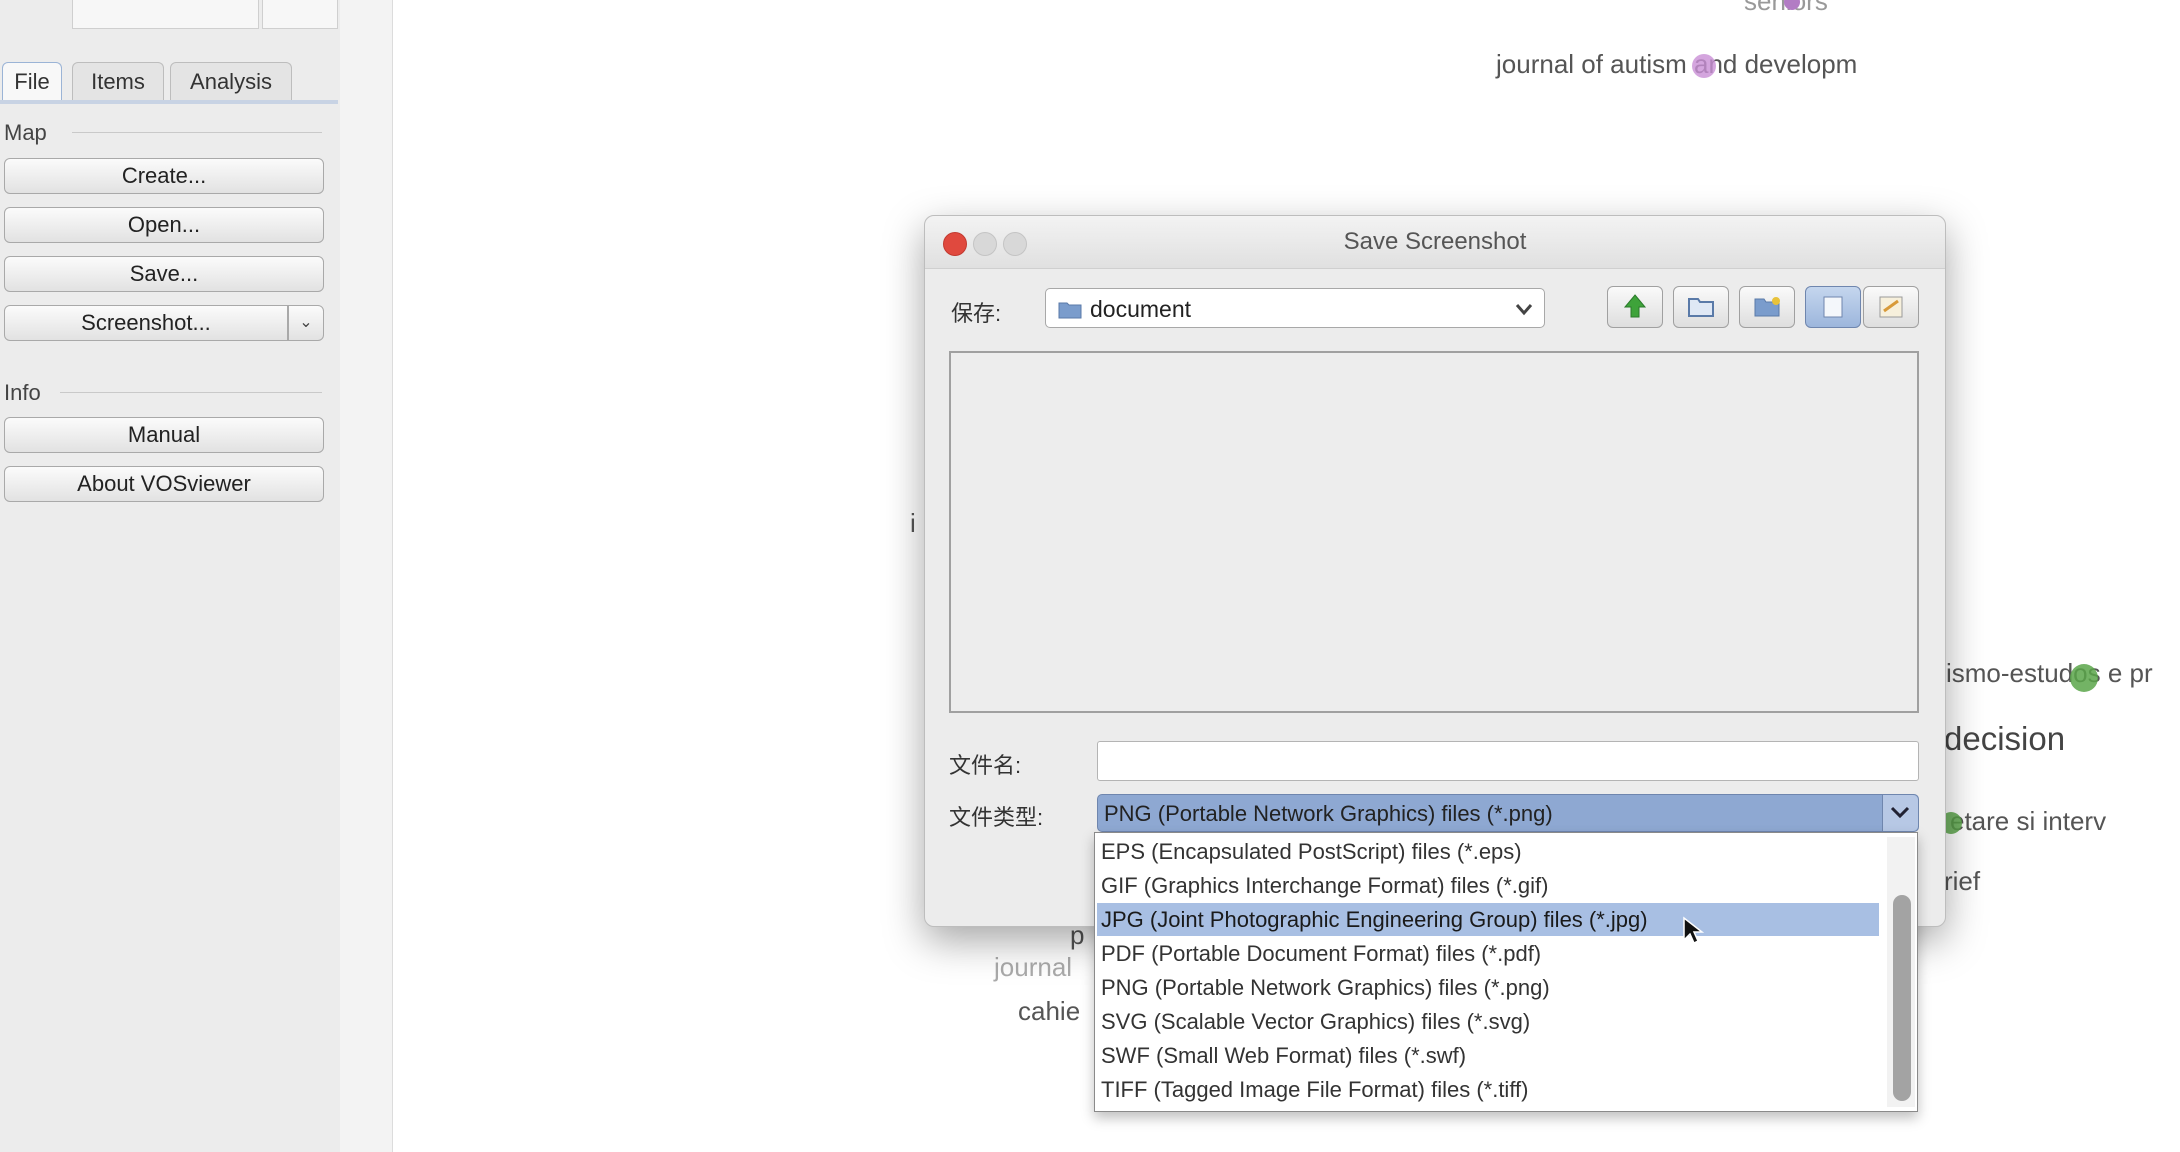  Describe the element at coordinates (913, 523) in the screenshot. I see `map-label: i` at that location.